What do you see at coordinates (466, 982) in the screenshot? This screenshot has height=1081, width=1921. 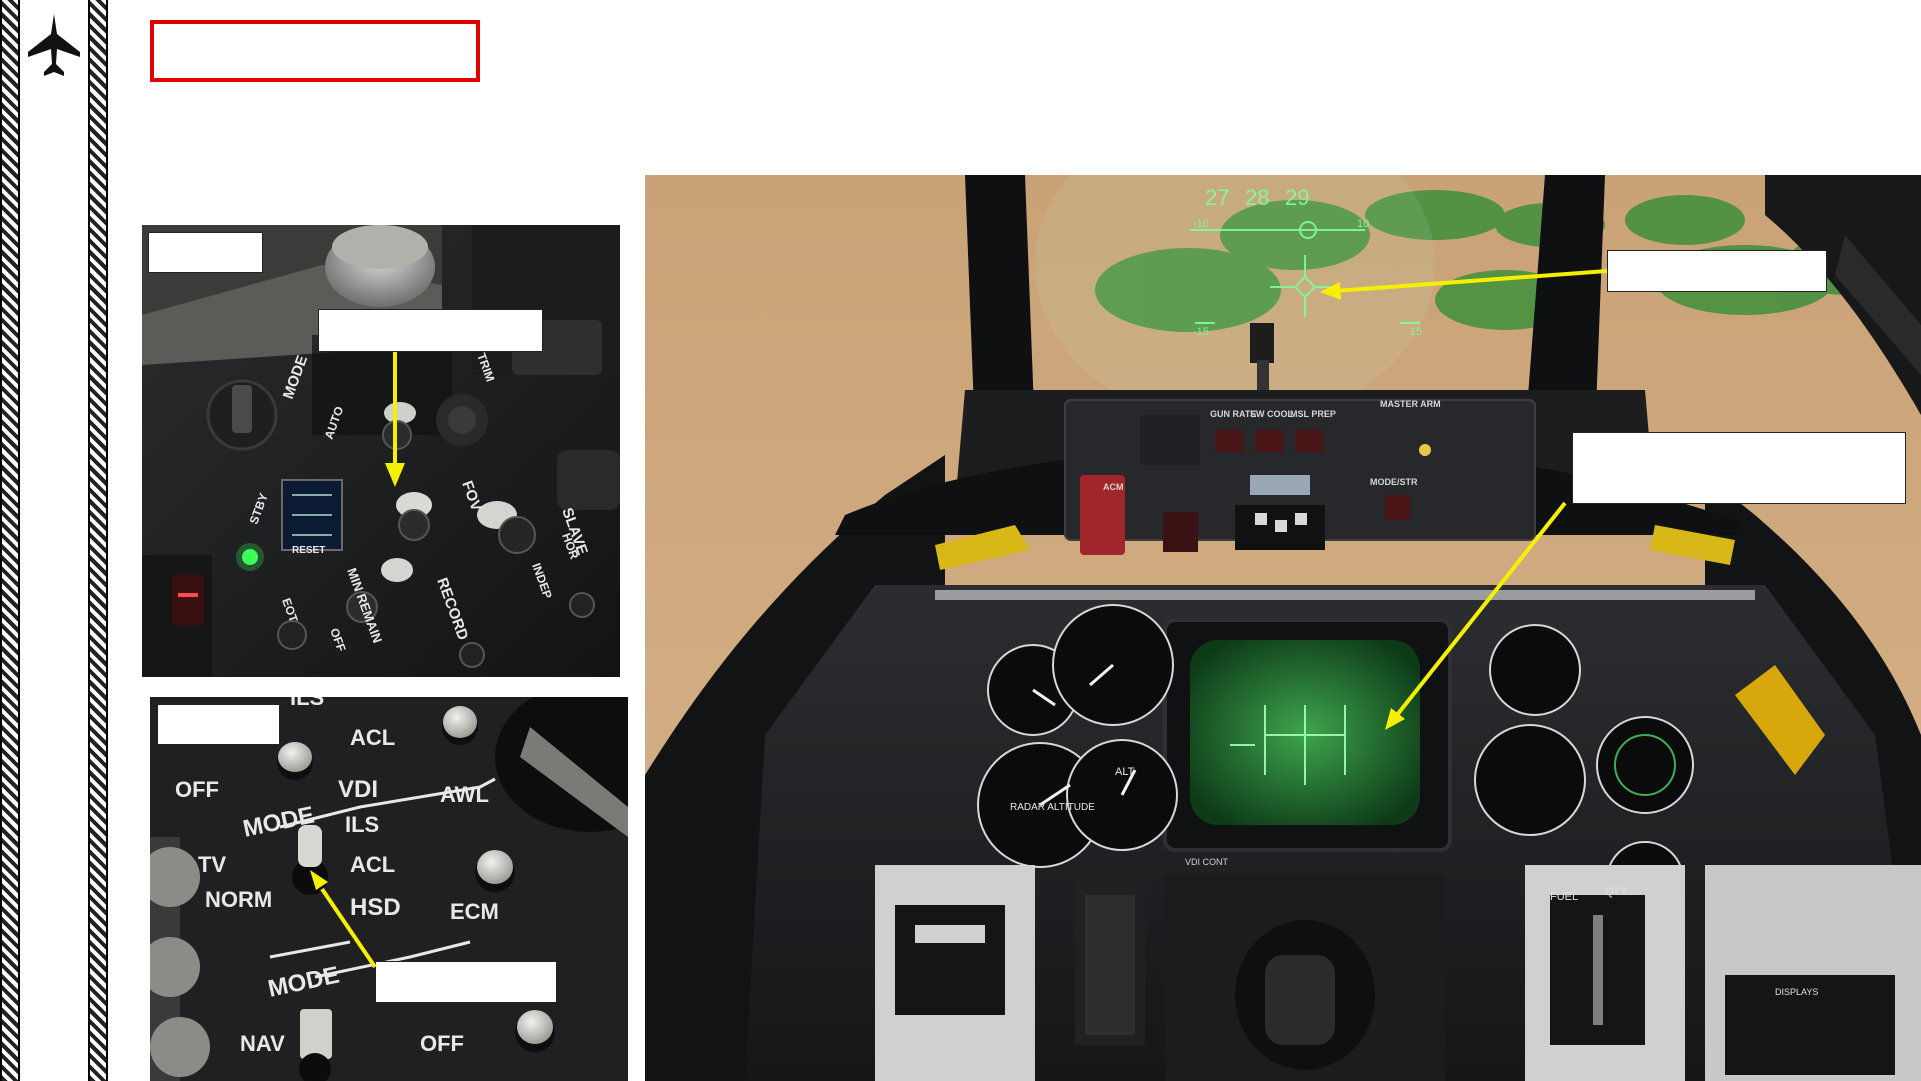 I see `callout-label-mode-switch` at bounding box center [466, 982].